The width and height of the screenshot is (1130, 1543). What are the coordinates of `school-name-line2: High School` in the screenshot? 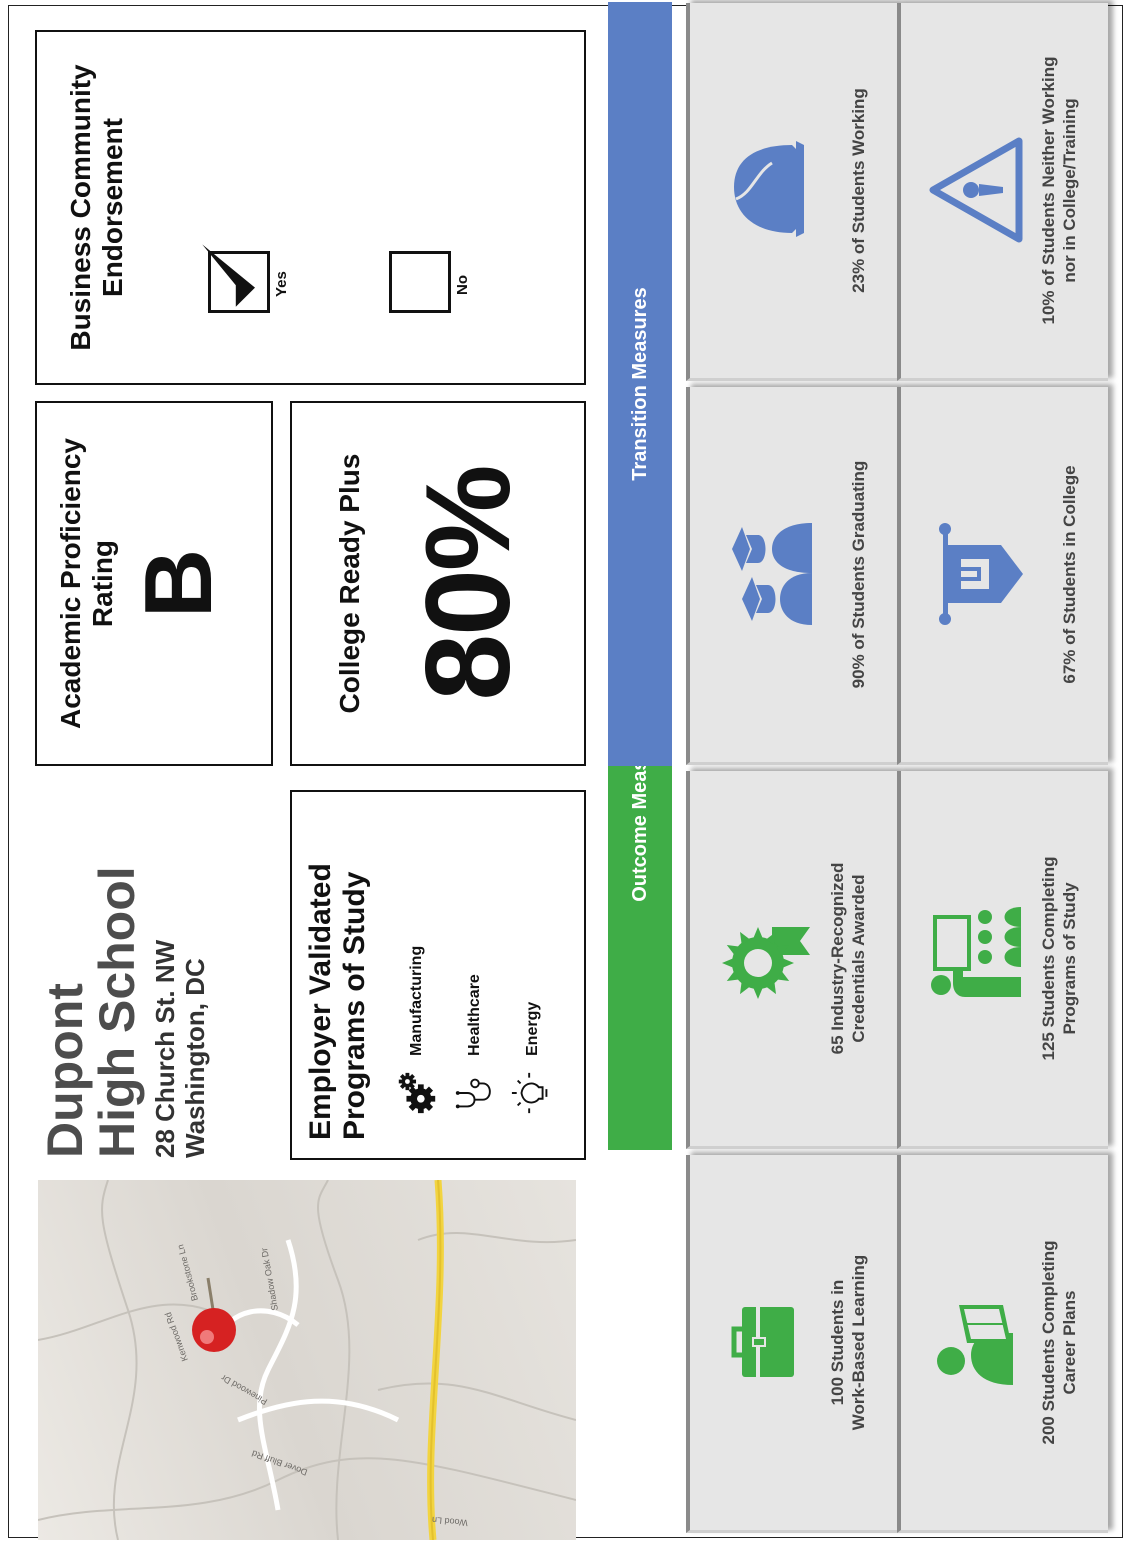 It's located at (117, 1012).